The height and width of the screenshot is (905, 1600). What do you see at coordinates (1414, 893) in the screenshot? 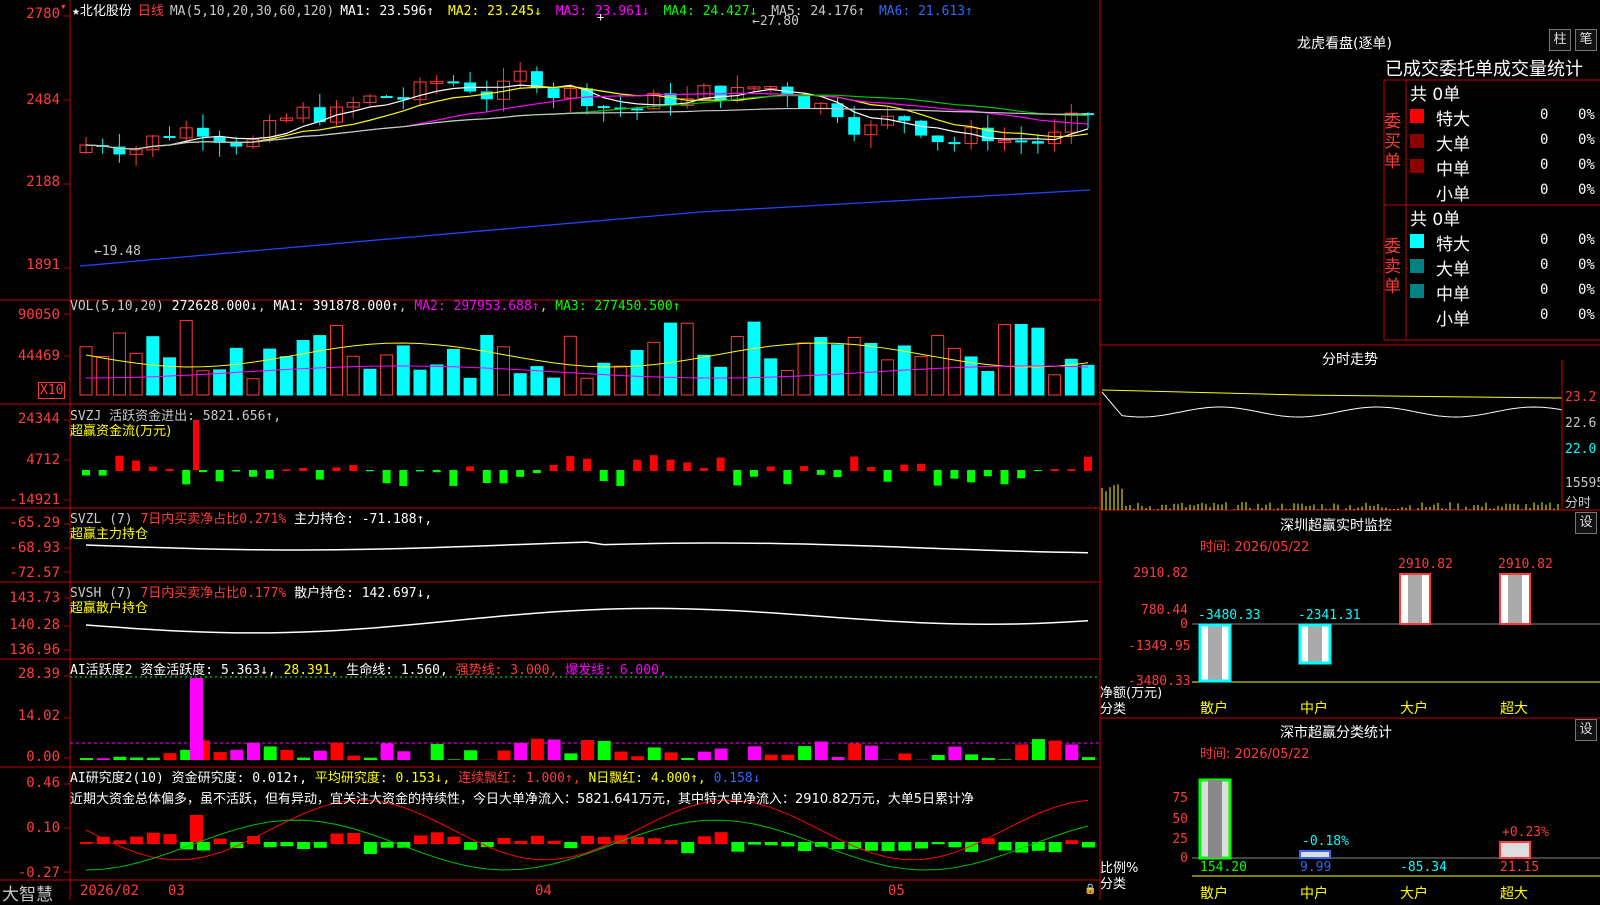
I see `class-category-3: 大户` at bounding box center [1414, 893].